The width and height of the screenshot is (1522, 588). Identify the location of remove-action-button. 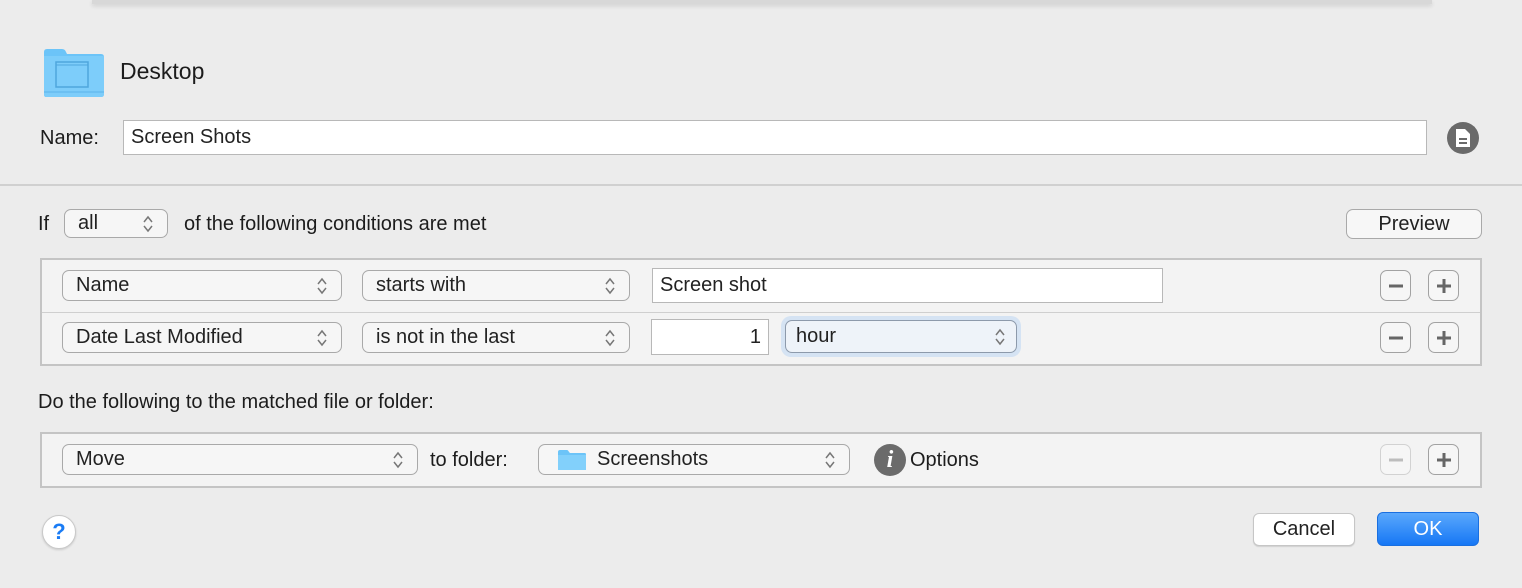
(1395, 459).